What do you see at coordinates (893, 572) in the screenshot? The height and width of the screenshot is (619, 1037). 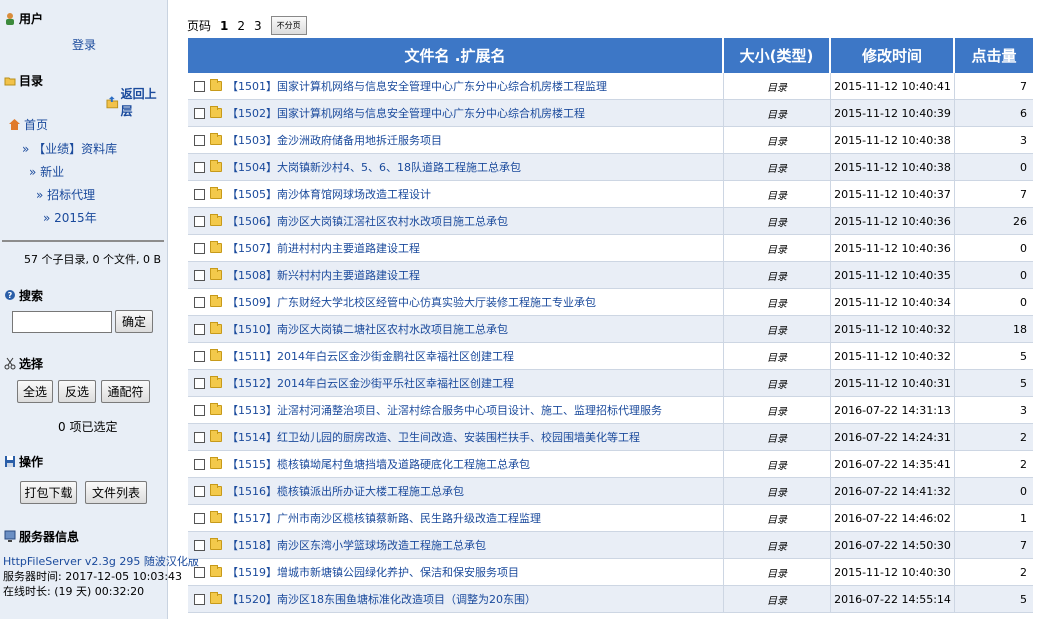 I see `mtime-cell: 2015-11-12 10:40:30` at bounding box center [893, 572].